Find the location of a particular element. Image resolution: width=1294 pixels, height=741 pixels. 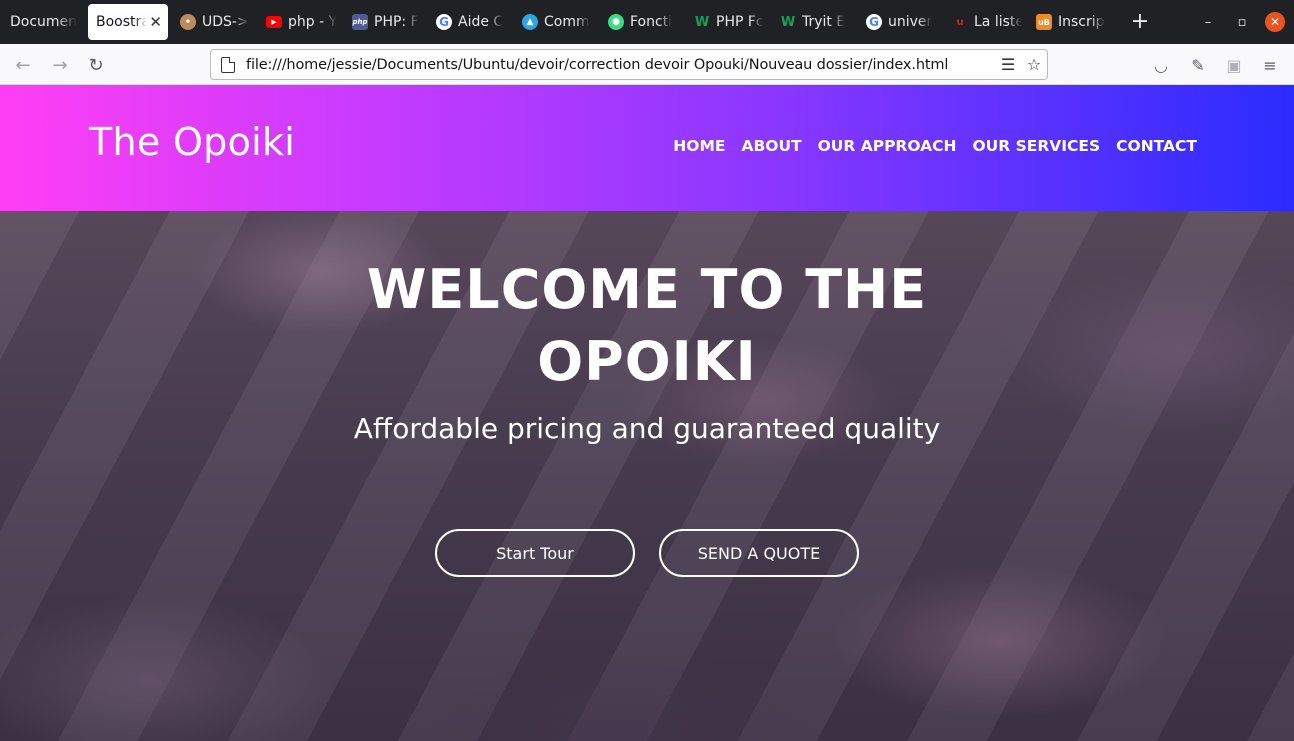

page-icon is located at coordinates (228, 64).